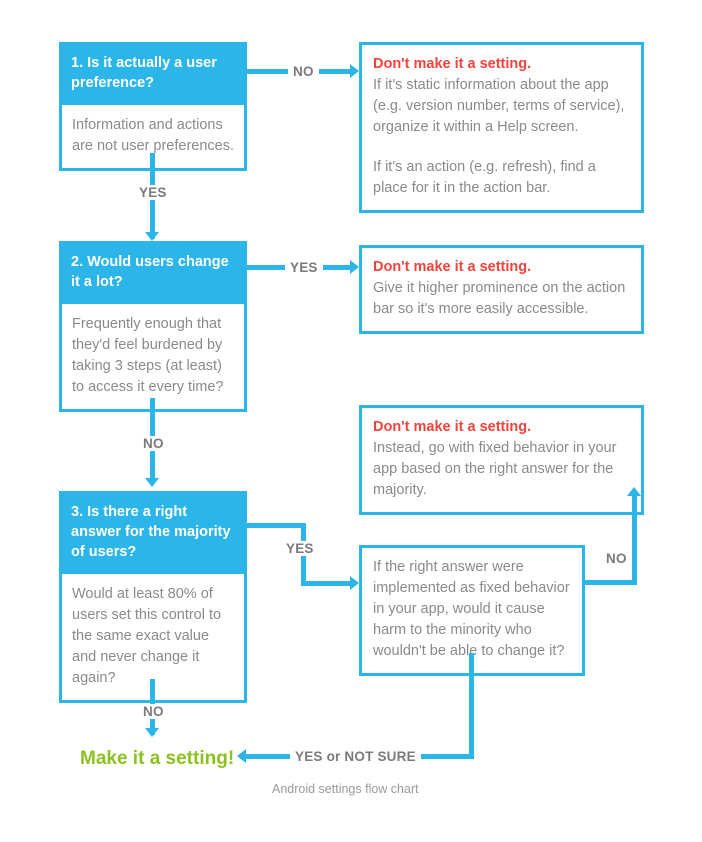 This screenshot has width=702, height=842. I want to click on edge-label-q2-no: NO, so click(153, 443).